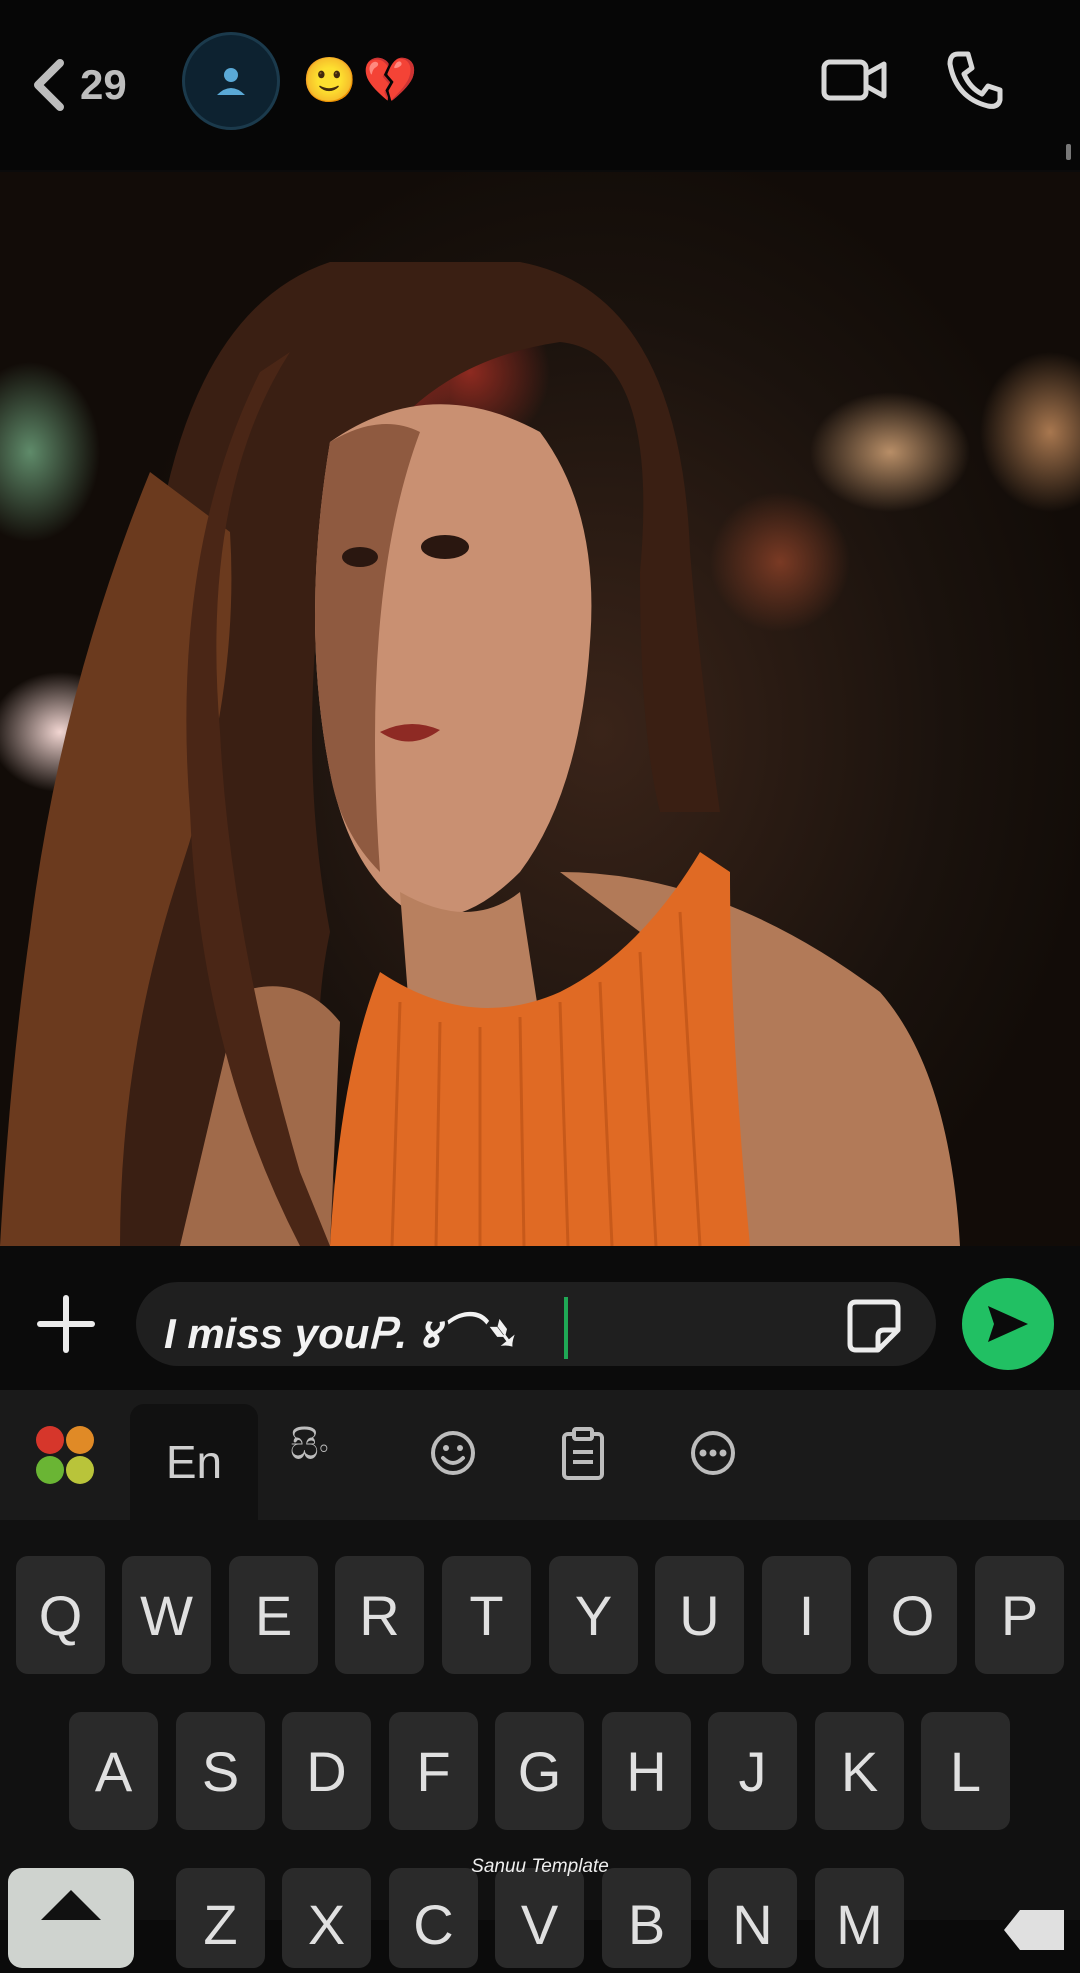  Describe the element at coordinates (166, 1615) in the screenshot. I see `key-w: W` at that location.